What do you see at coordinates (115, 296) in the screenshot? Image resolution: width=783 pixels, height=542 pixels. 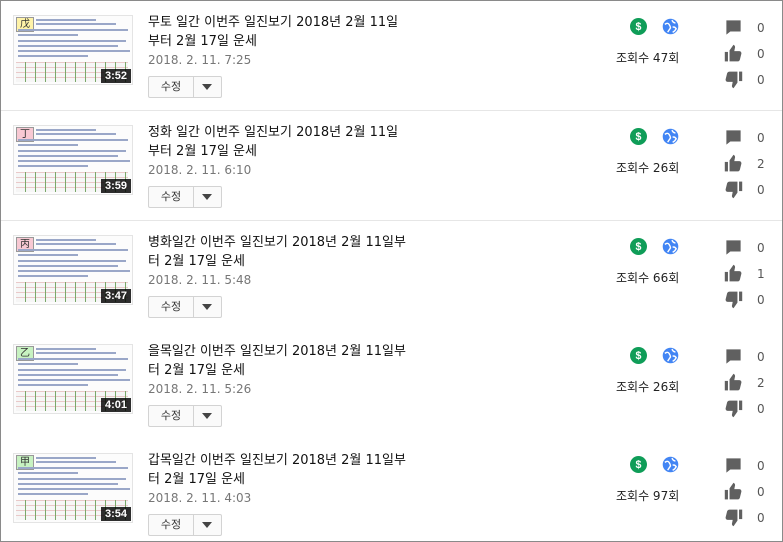 I see `duration-badge: 3:47` at bounding box center [115, 296].